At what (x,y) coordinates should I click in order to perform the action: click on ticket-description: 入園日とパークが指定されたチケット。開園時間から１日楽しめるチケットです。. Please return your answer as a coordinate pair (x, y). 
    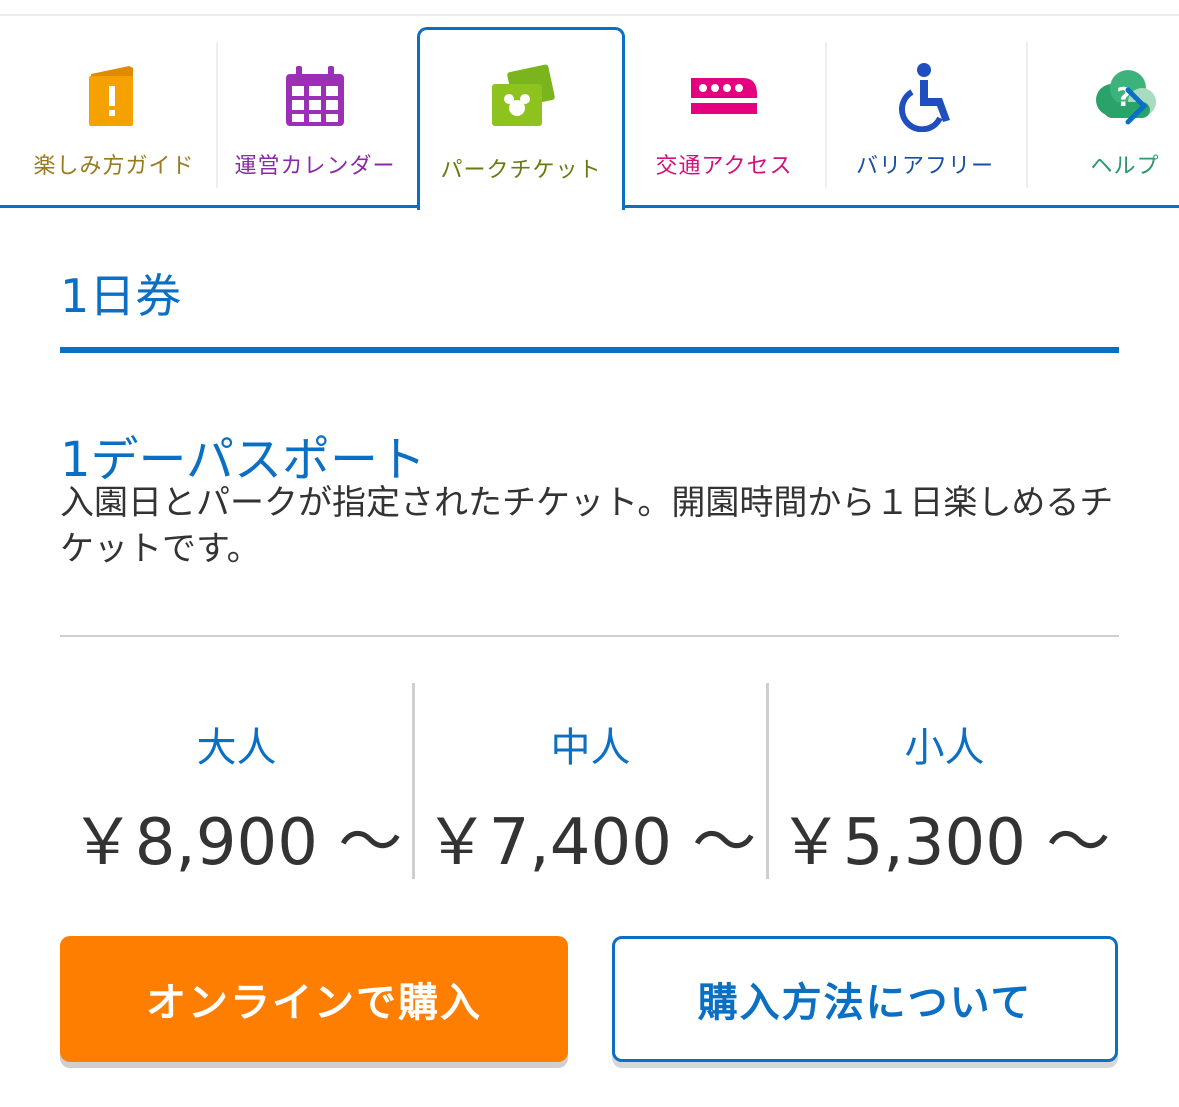
    Looking at the image, I should click on (587, 526).